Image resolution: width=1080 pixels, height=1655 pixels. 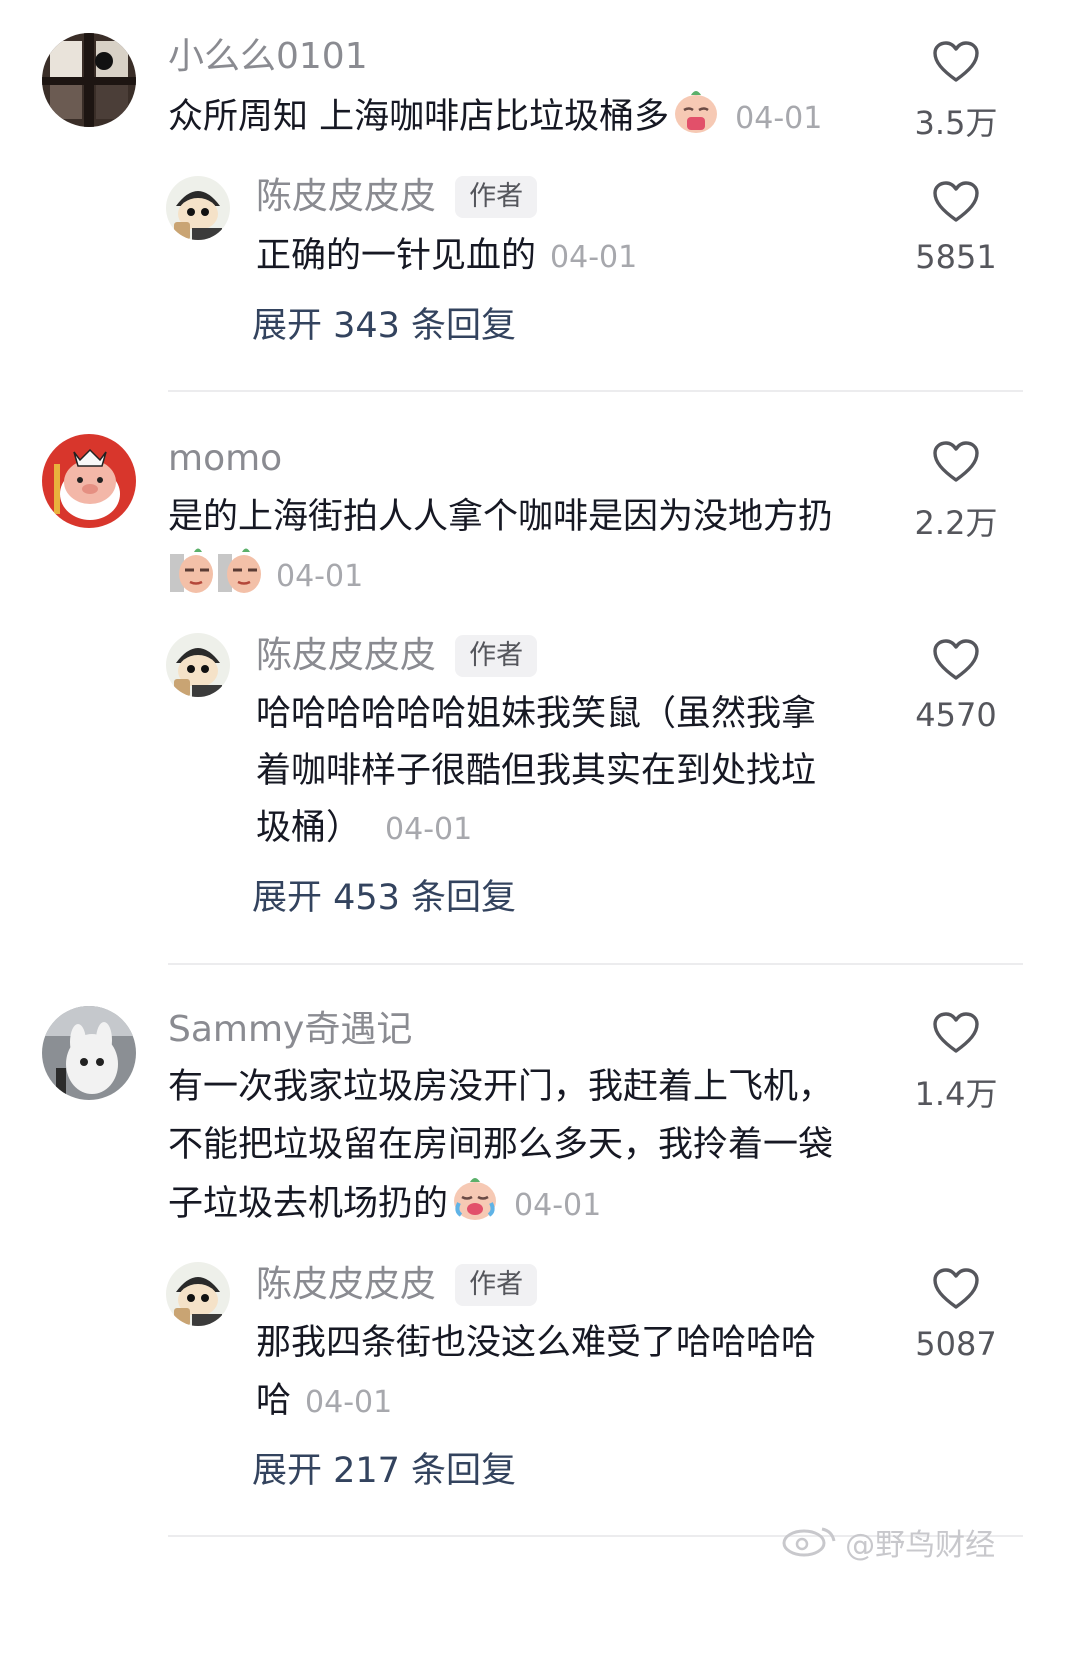 I want to click on reply-like-button: 4570, so click(x=956, y=686).